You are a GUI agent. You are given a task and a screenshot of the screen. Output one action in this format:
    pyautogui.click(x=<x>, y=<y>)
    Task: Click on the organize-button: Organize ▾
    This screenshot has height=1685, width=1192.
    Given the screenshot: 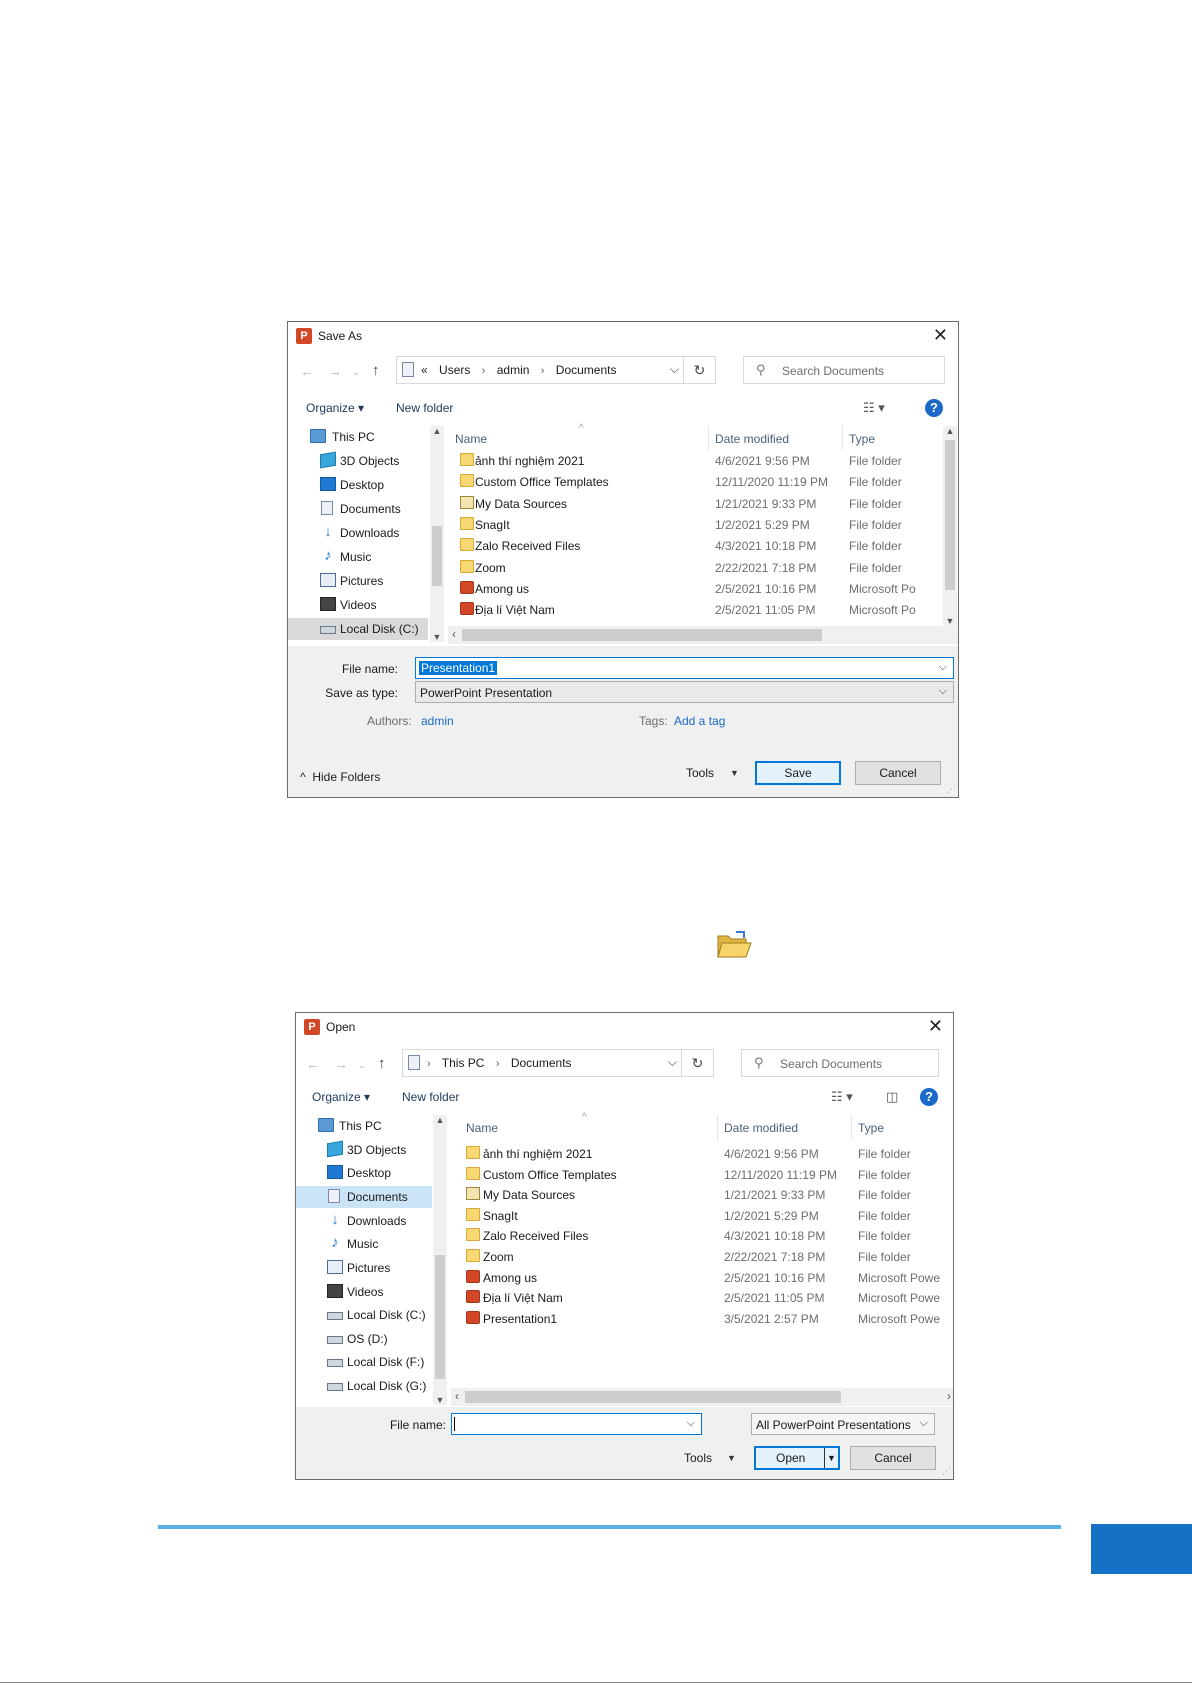 What is the action you would take?
    pyautogui.click(x=335, y=408)
    